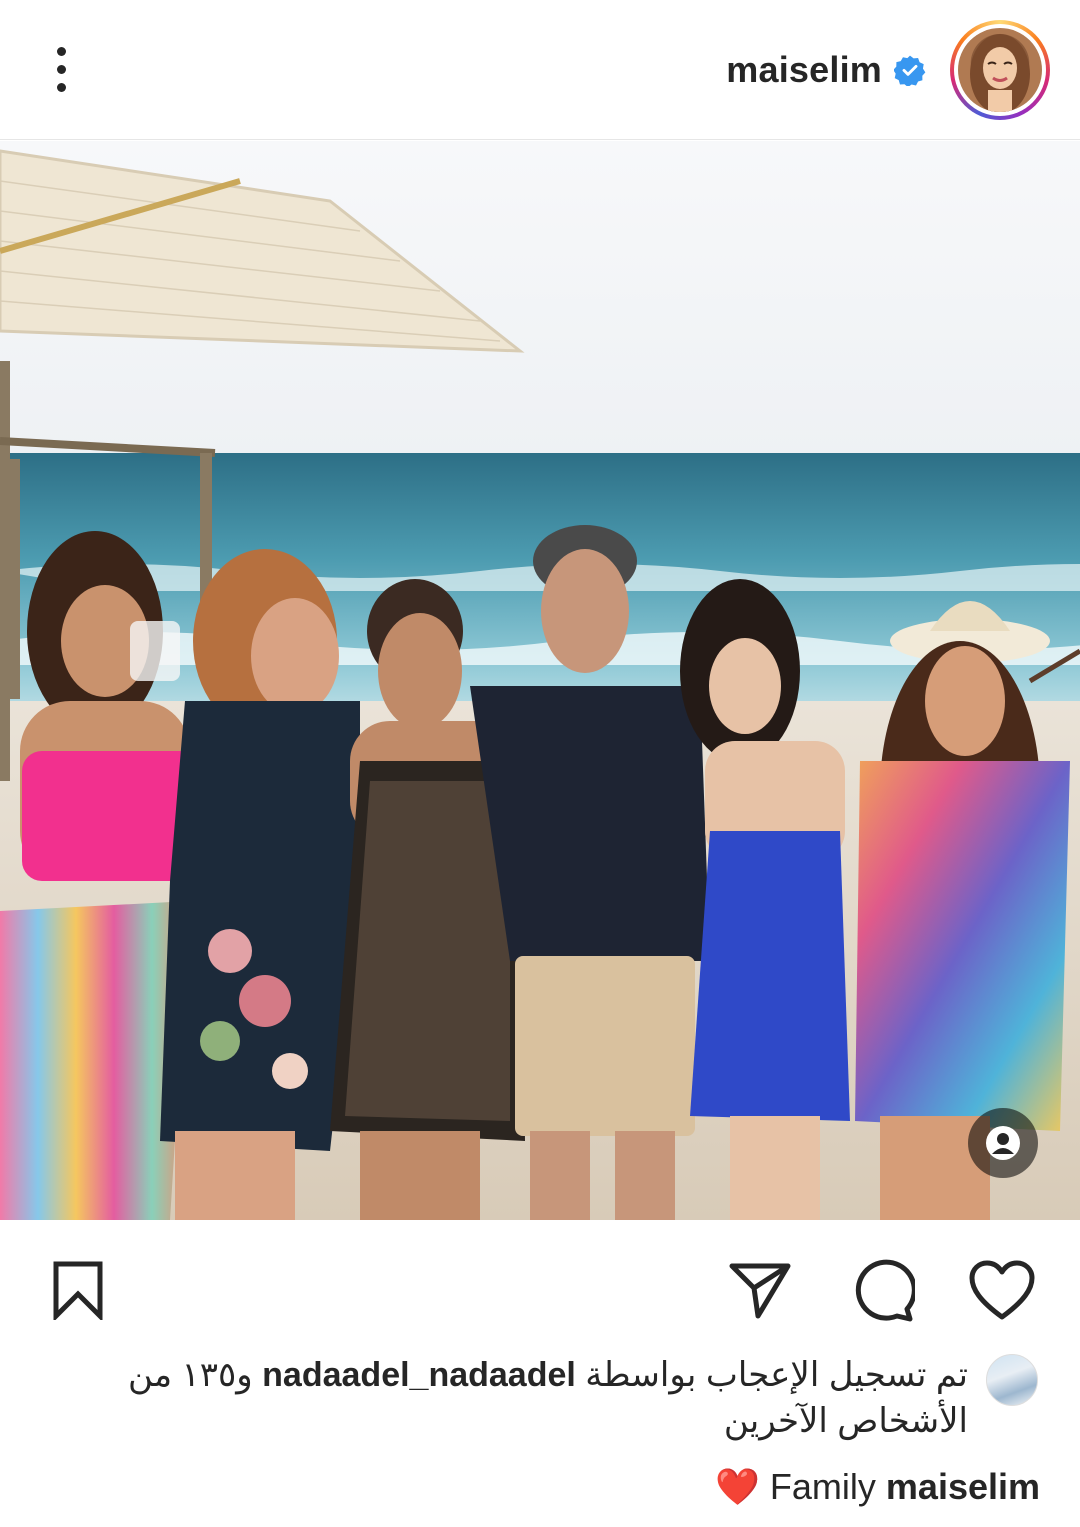 The image size is (1080, 1527). Describe the element at coordinates (804, 70) in the screenshot. I see `author-username: maiselim` at that location.